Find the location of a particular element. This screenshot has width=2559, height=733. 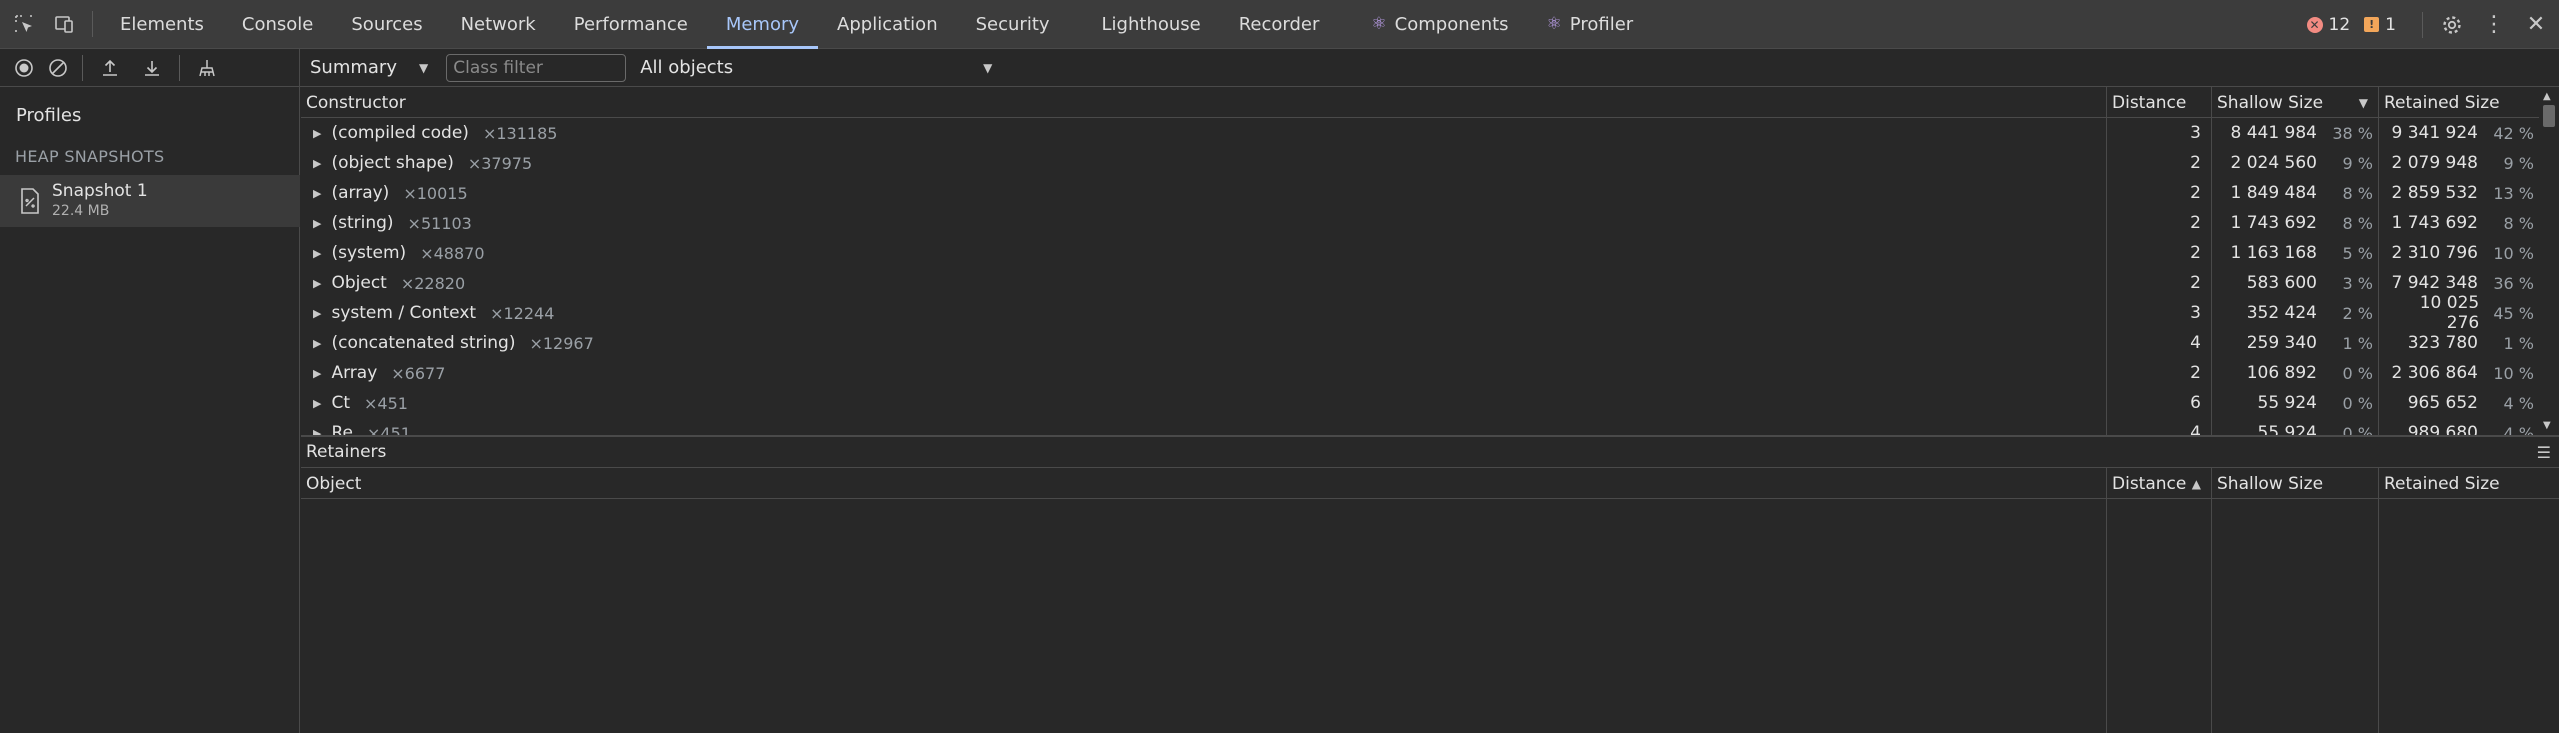

scroll-up-icon: ▲ is located at coordinates (2547, 96).